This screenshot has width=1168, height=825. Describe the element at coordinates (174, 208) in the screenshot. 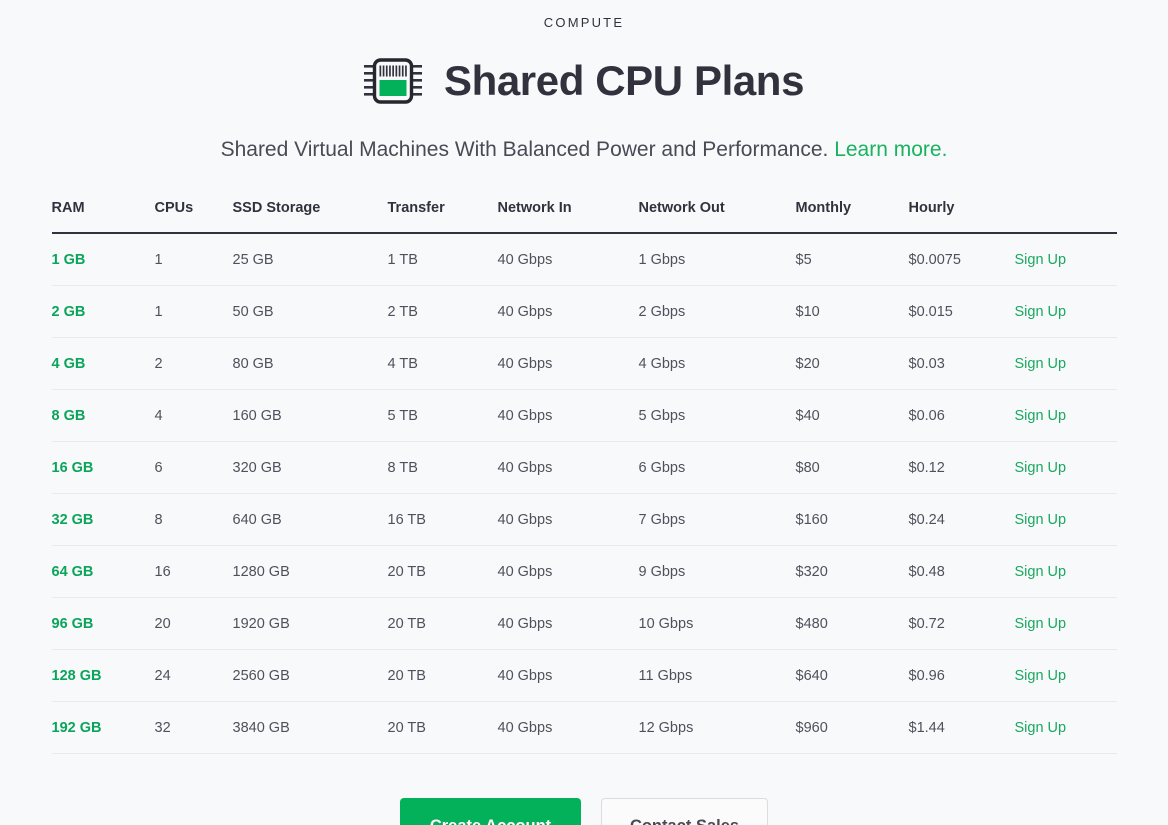

I see `column-header-cpus: CPUs` at that location.